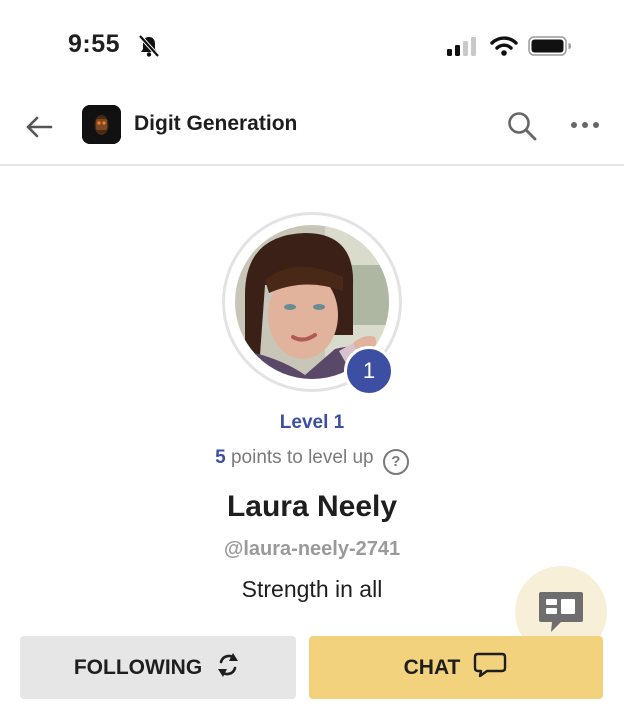 The height and width of the screenshot is (720, 624). Describe the element at coordinates (101, 124) in the screenshot. I see `community-logo` at that location.